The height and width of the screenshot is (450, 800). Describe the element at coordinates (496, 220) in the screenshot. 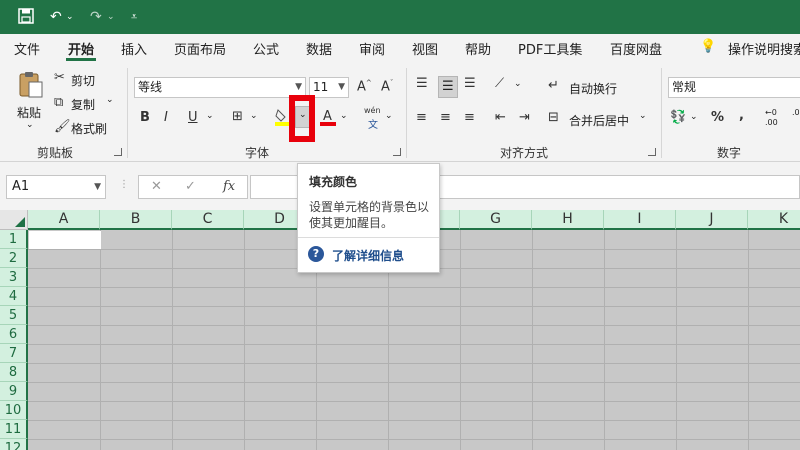

I see `column-header: G` at that location.